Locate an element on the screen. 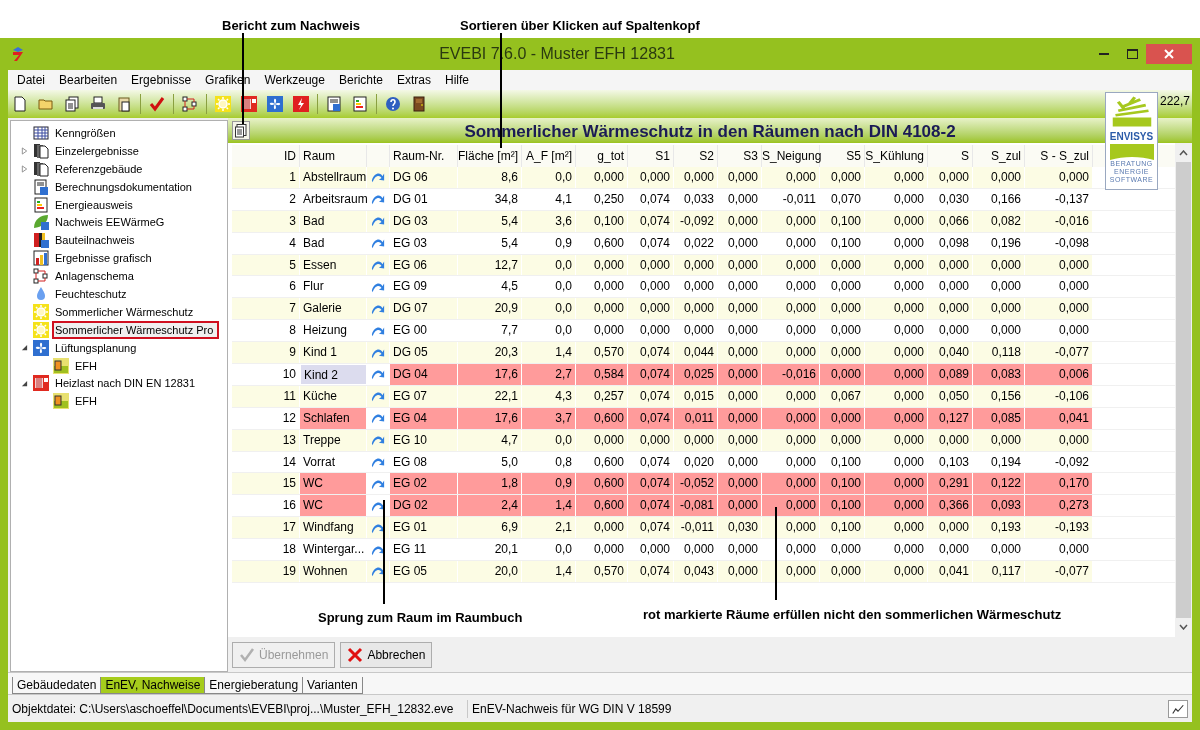  tree-item: Referenzgebäude is located at coordinates (99, 168).